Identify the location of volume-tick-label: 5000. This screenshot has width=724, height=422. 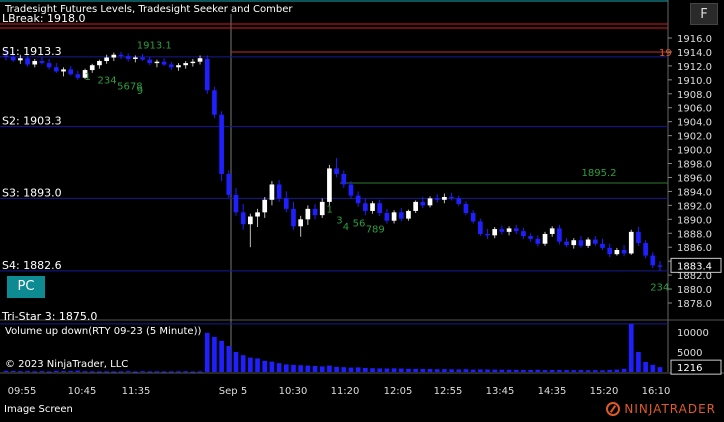
(689, 353).